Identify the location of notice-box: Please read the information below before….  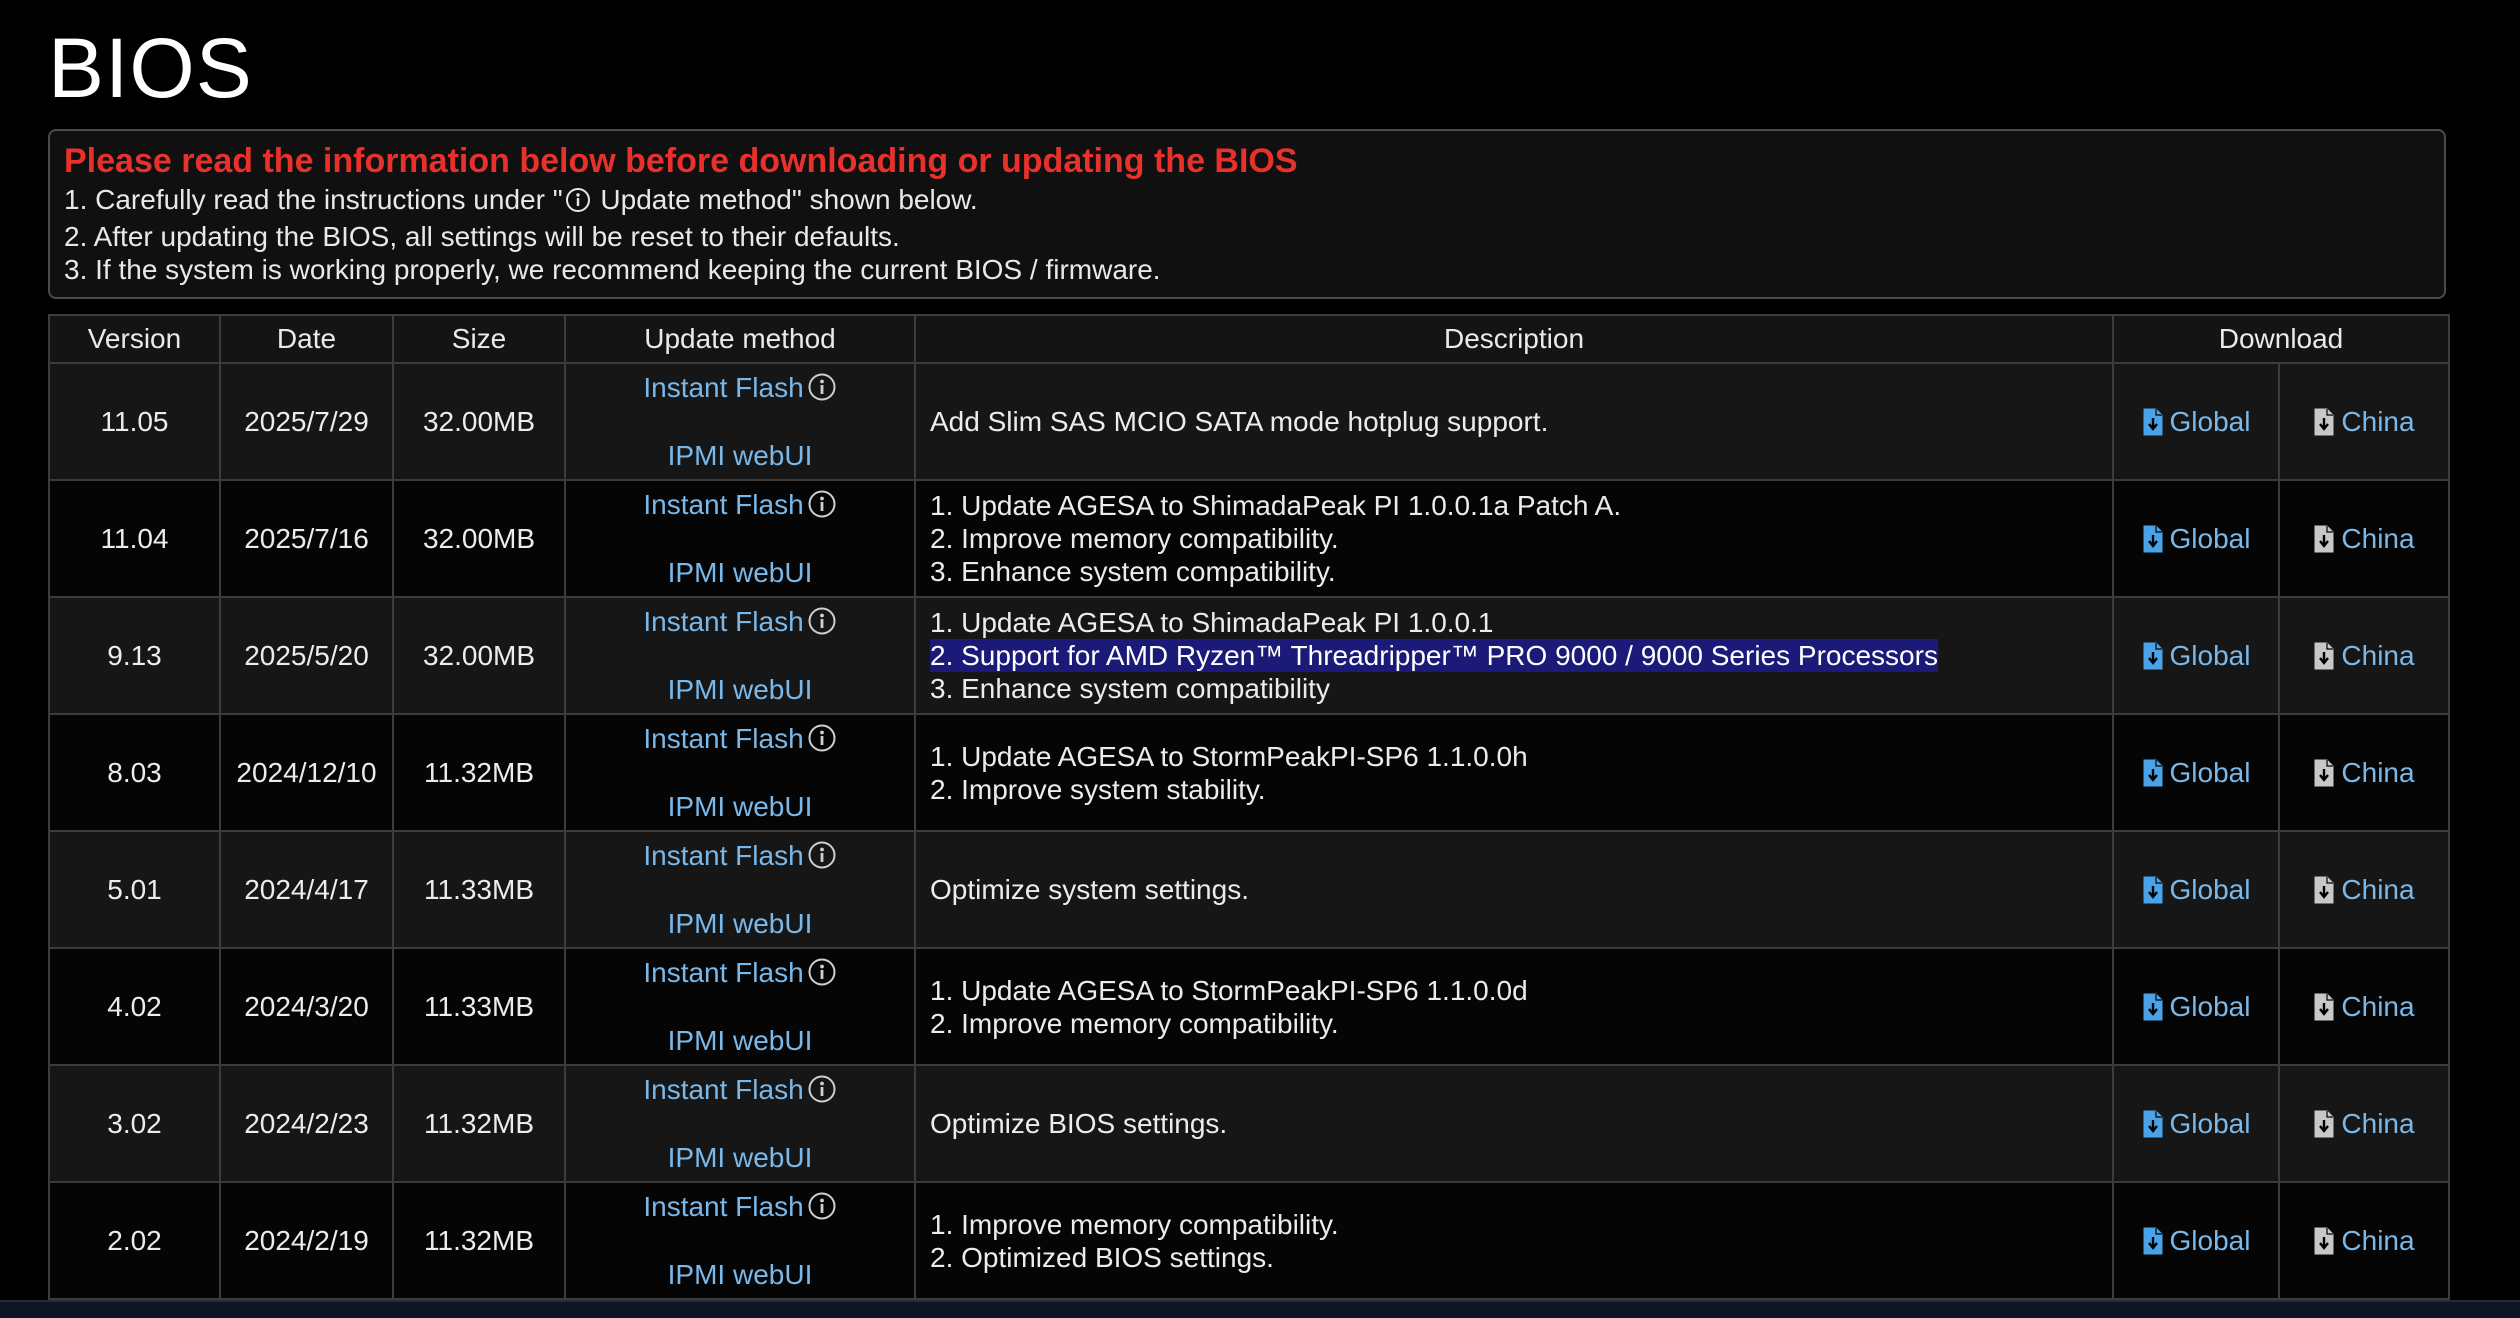
(1247, 214).